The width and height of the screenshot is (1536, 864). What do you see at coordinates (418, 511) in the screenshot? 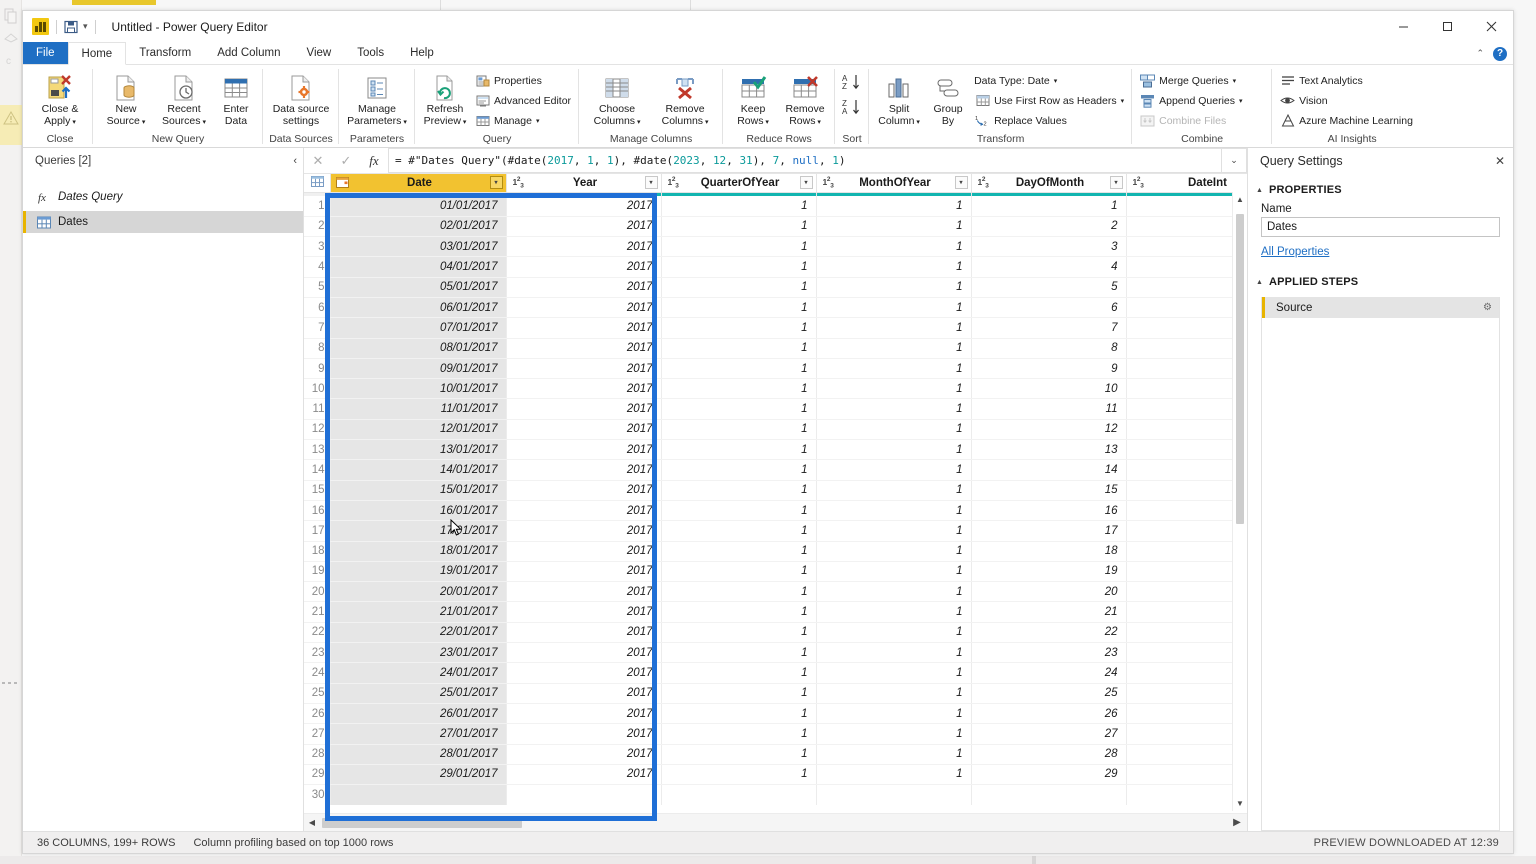
I see `table-cell-date: 16/01/2017` at bounding box center [418, 511].